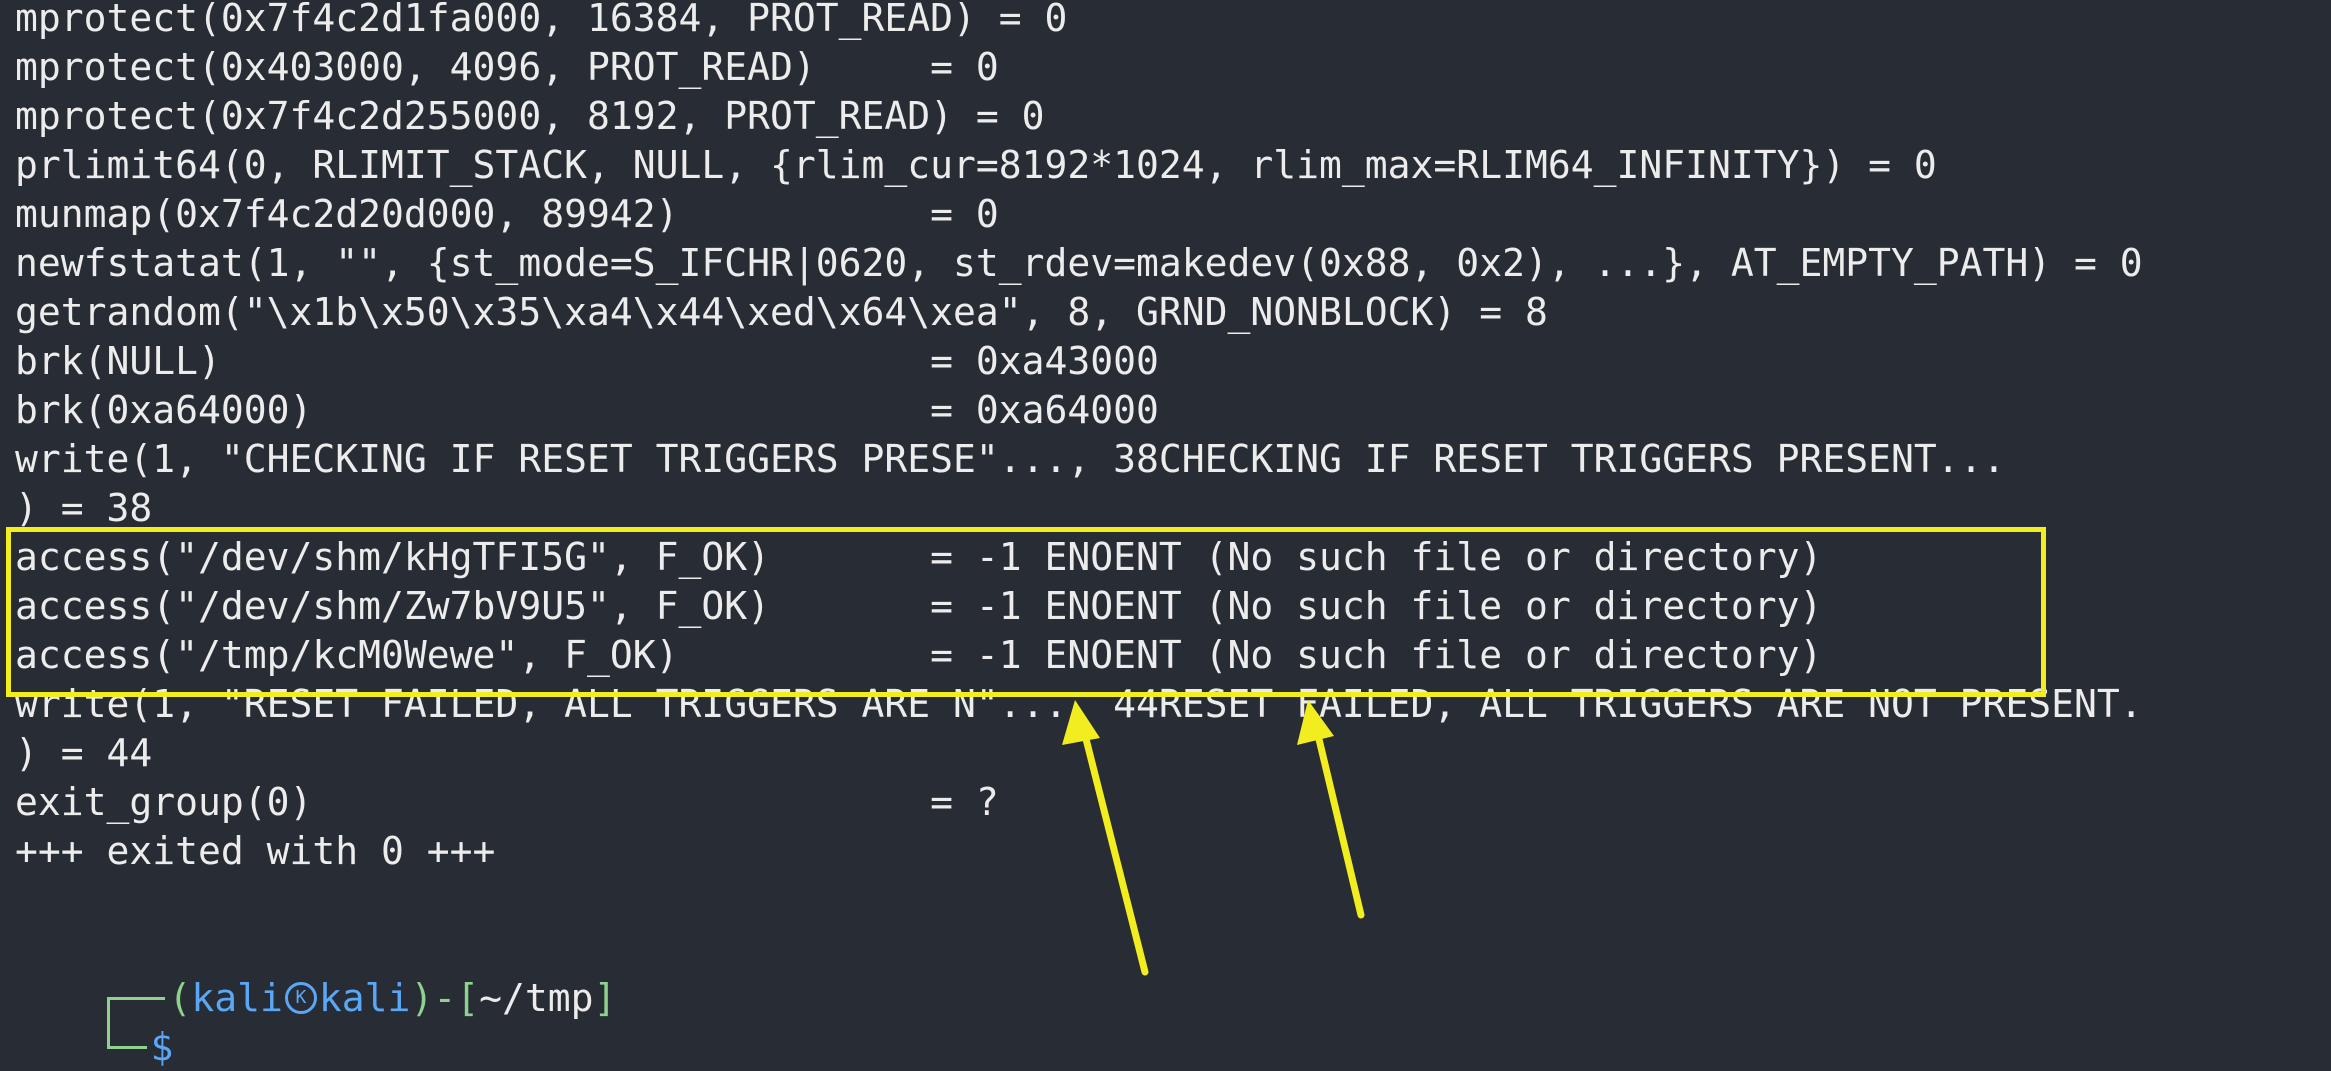  What do you see at coordinates (94, 1022) in the screenshot?
I see `prompt-line-2: $` at bounding box center [94, 1022].